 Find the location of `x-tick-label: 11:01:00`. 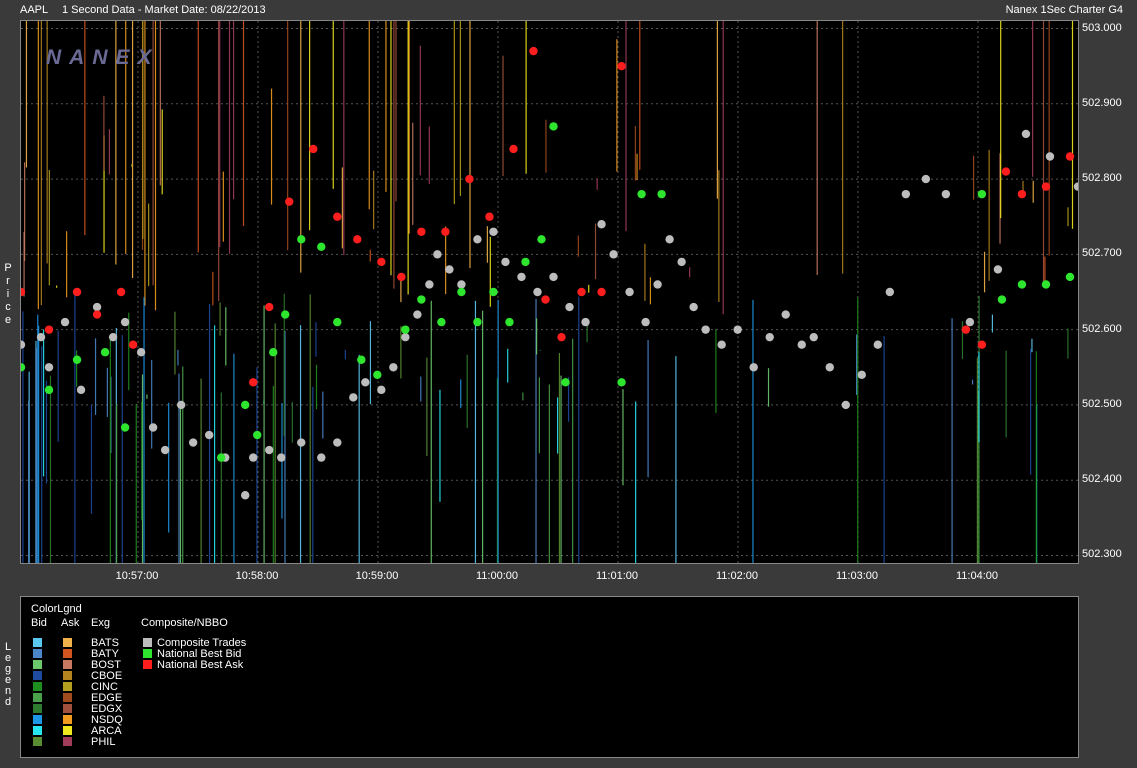

x-tick-label: 11:01:00 is located at coordinates (617, 576).